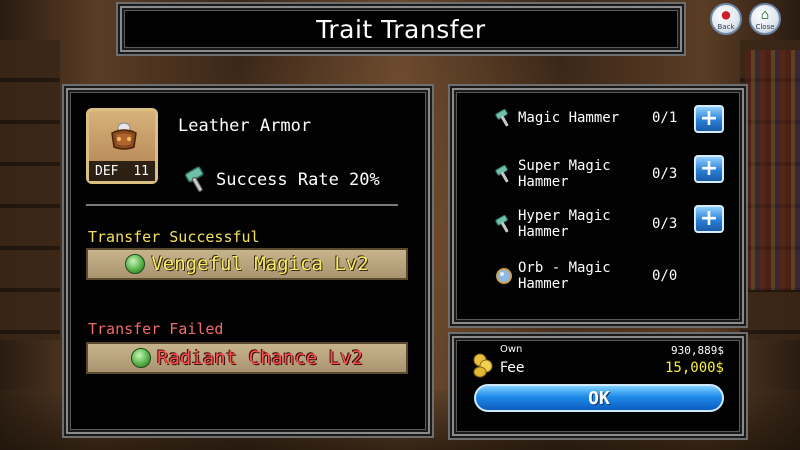 This screenshot has height=450, width=800. Describe the element at coordinates (765, 15) in the screenshot. I see `home-icon: ⌂` at that location.